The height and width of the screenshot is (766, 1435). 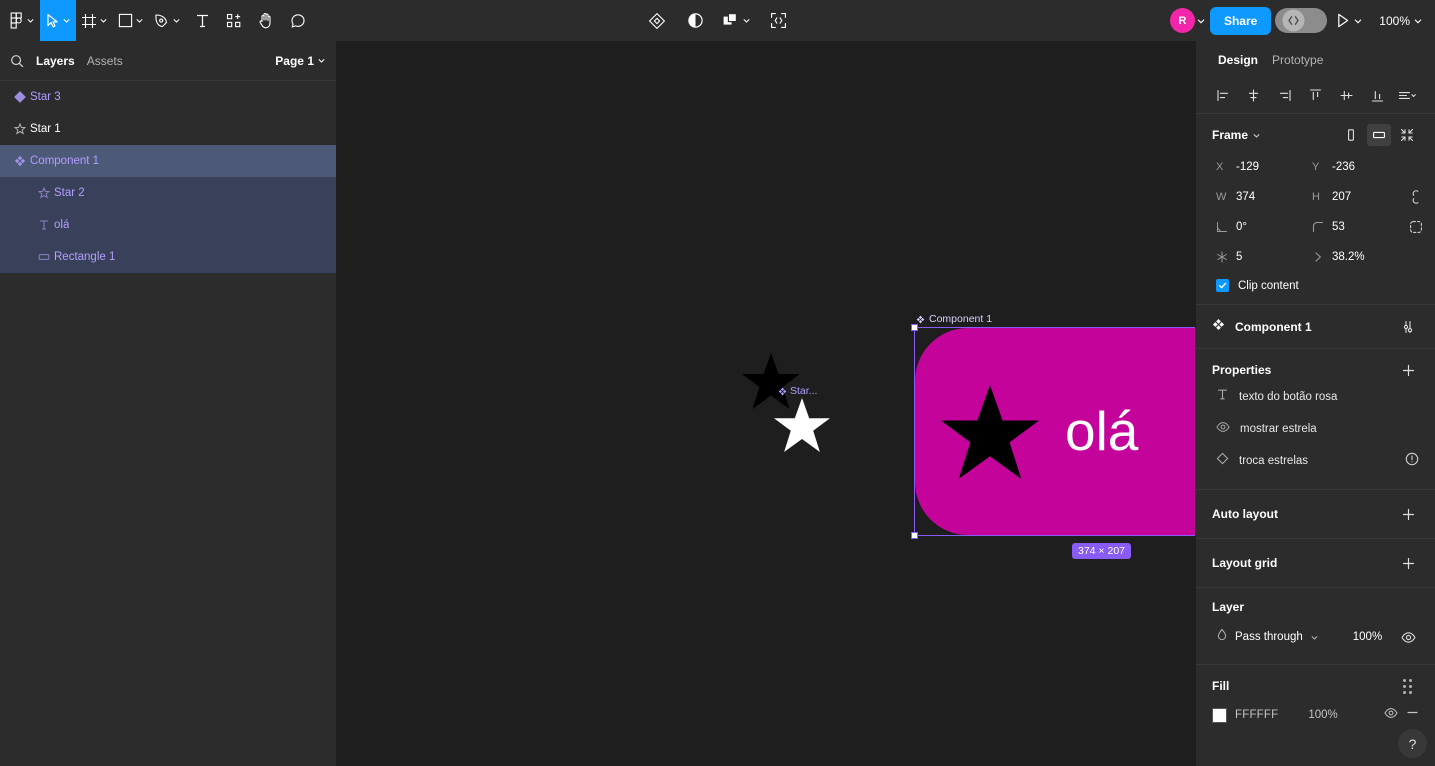 What do you see at coordinates (1349, 20) in the screenshot?
I see `present-button` at bounding box center [1349, 20].